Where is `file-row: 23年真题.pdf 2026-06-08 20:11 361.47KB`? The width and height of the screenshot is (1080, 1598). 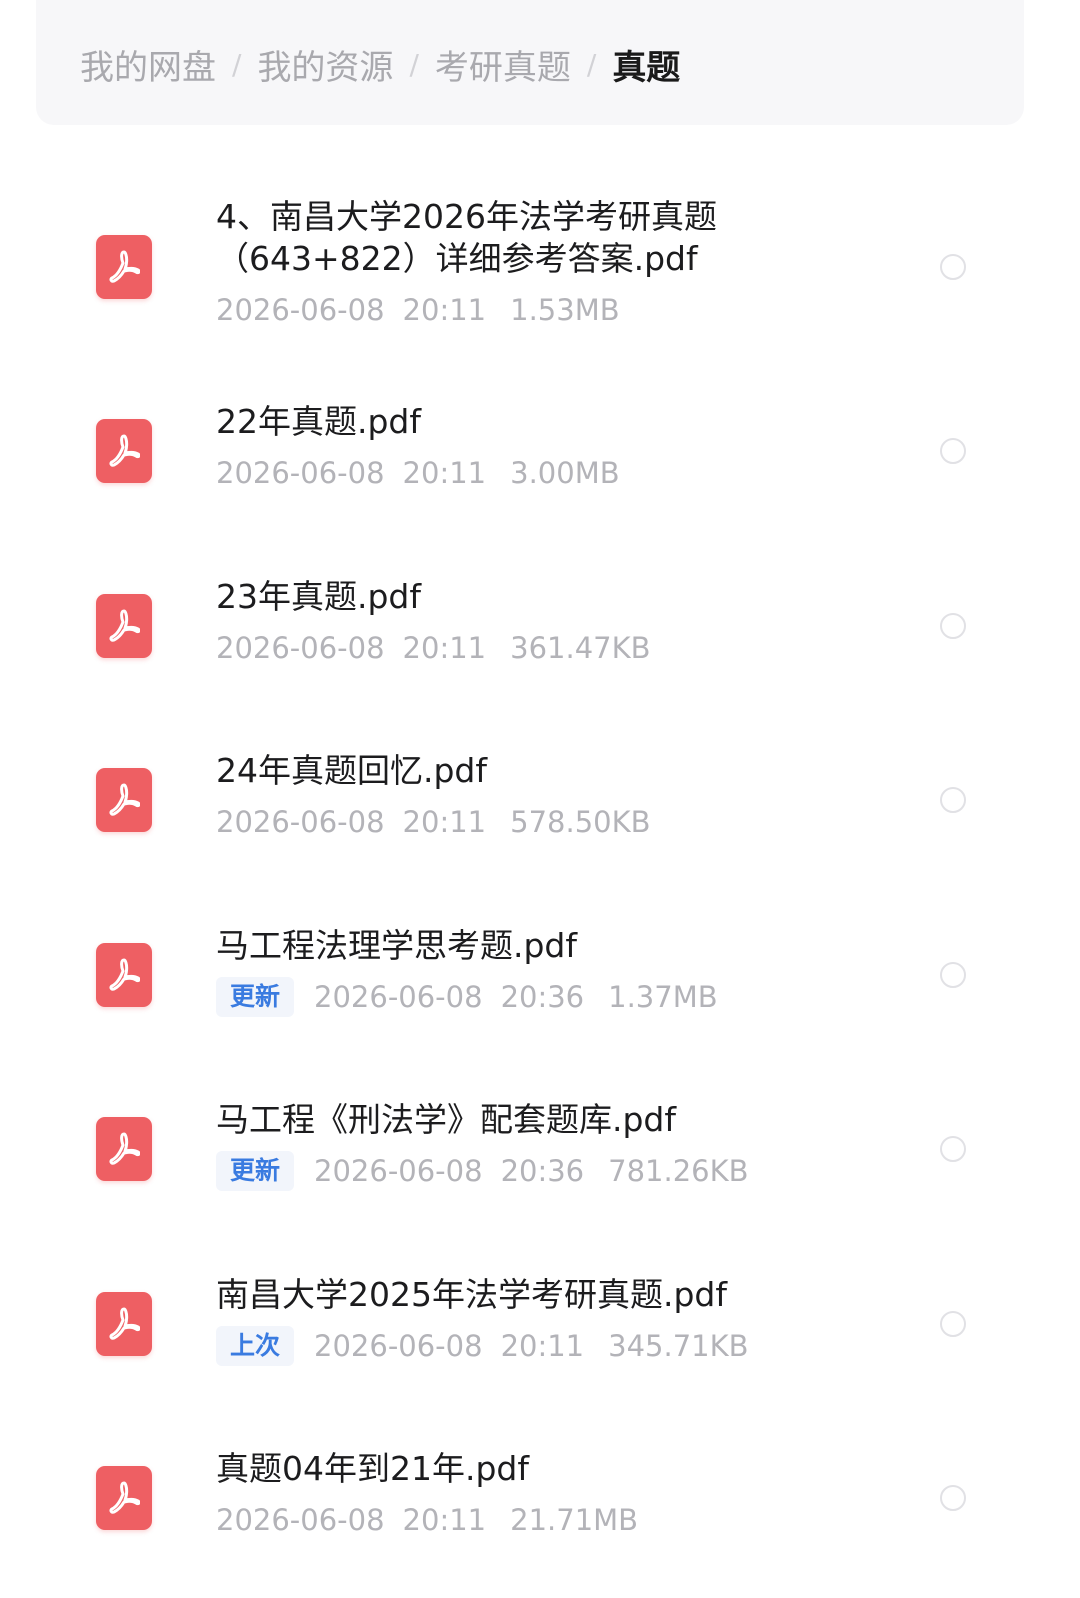 file-row: 23年真题.pdf 2026-06-08 20:11 361.47KB is located at coordinates (530, 626).